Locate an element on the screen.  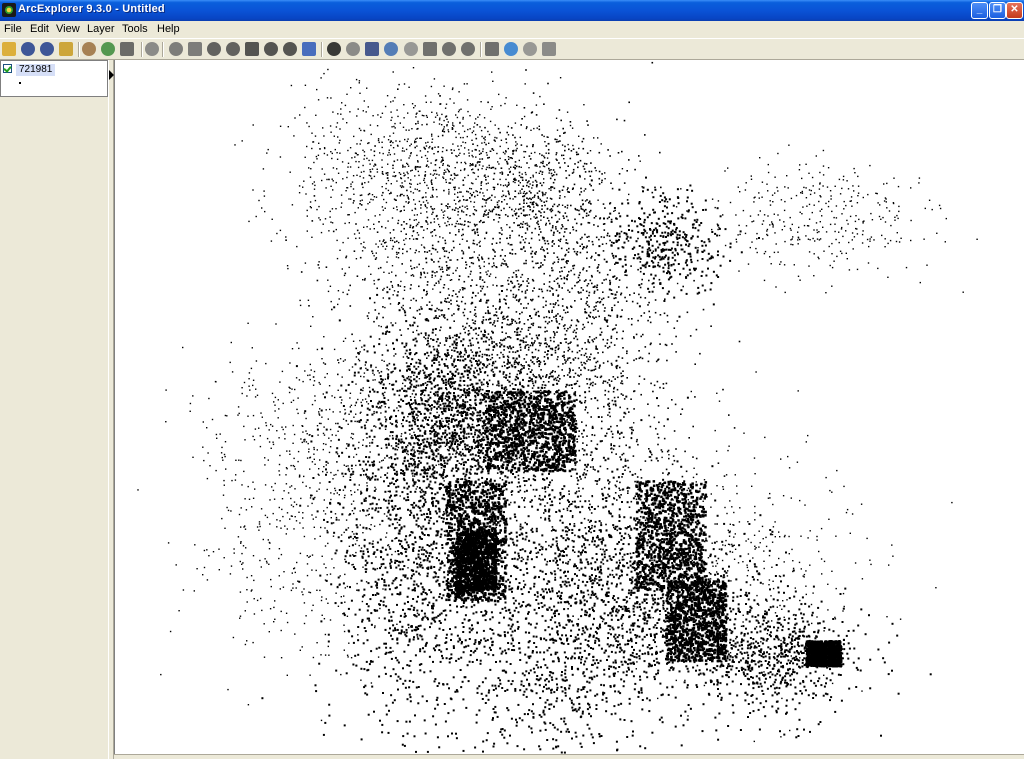
menu-tools: Tools is located at coordinates (135, 29).